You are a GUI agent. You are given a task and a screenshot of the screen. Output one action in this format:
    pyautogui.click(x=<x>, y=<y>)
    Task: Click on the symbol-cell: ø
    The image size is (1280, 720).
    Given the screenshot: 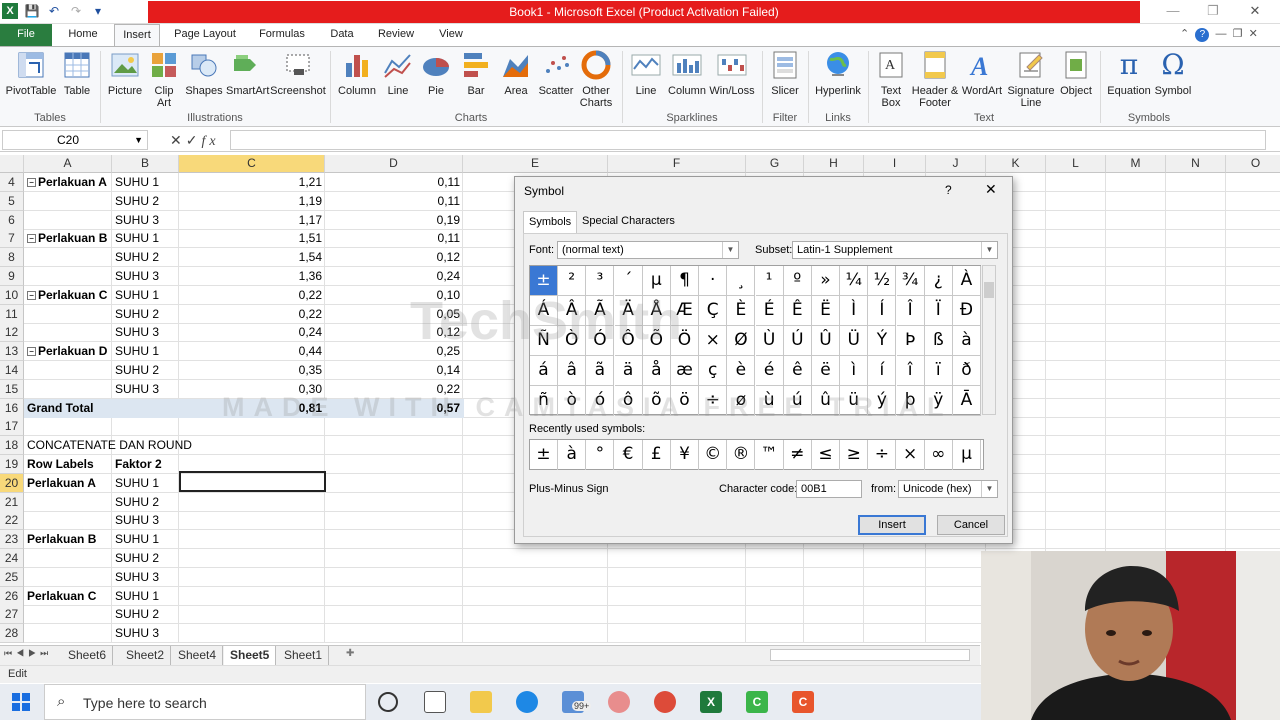 What is the action you would take?
    pyautogui.click(x=741, y=401)
    